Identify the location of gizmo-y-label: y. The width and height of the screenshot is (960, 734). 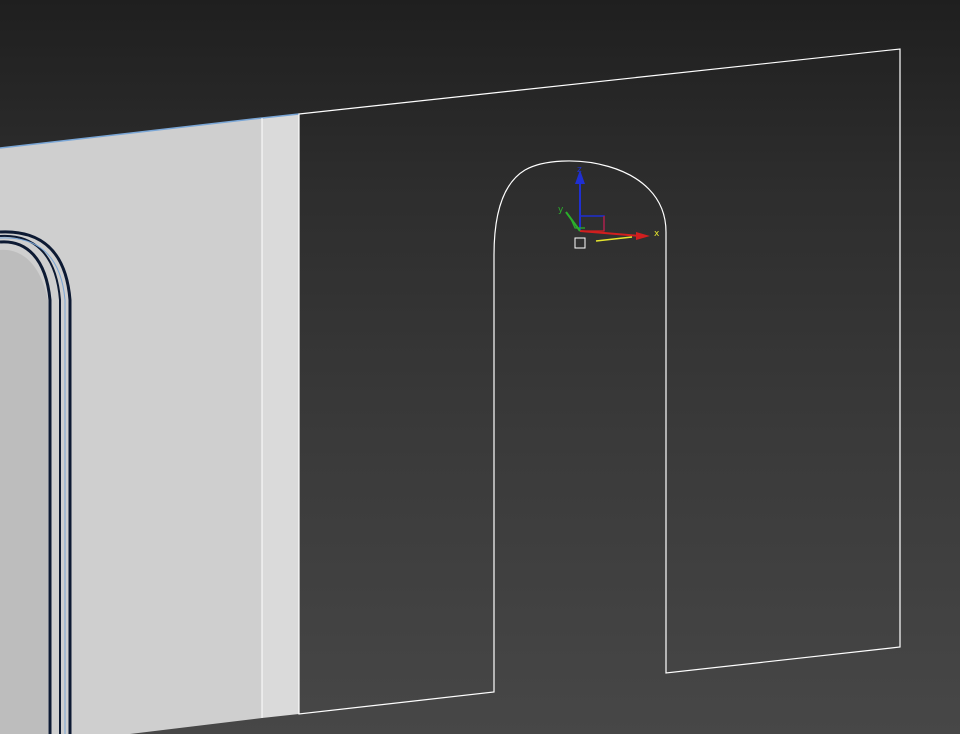
(561, 210).